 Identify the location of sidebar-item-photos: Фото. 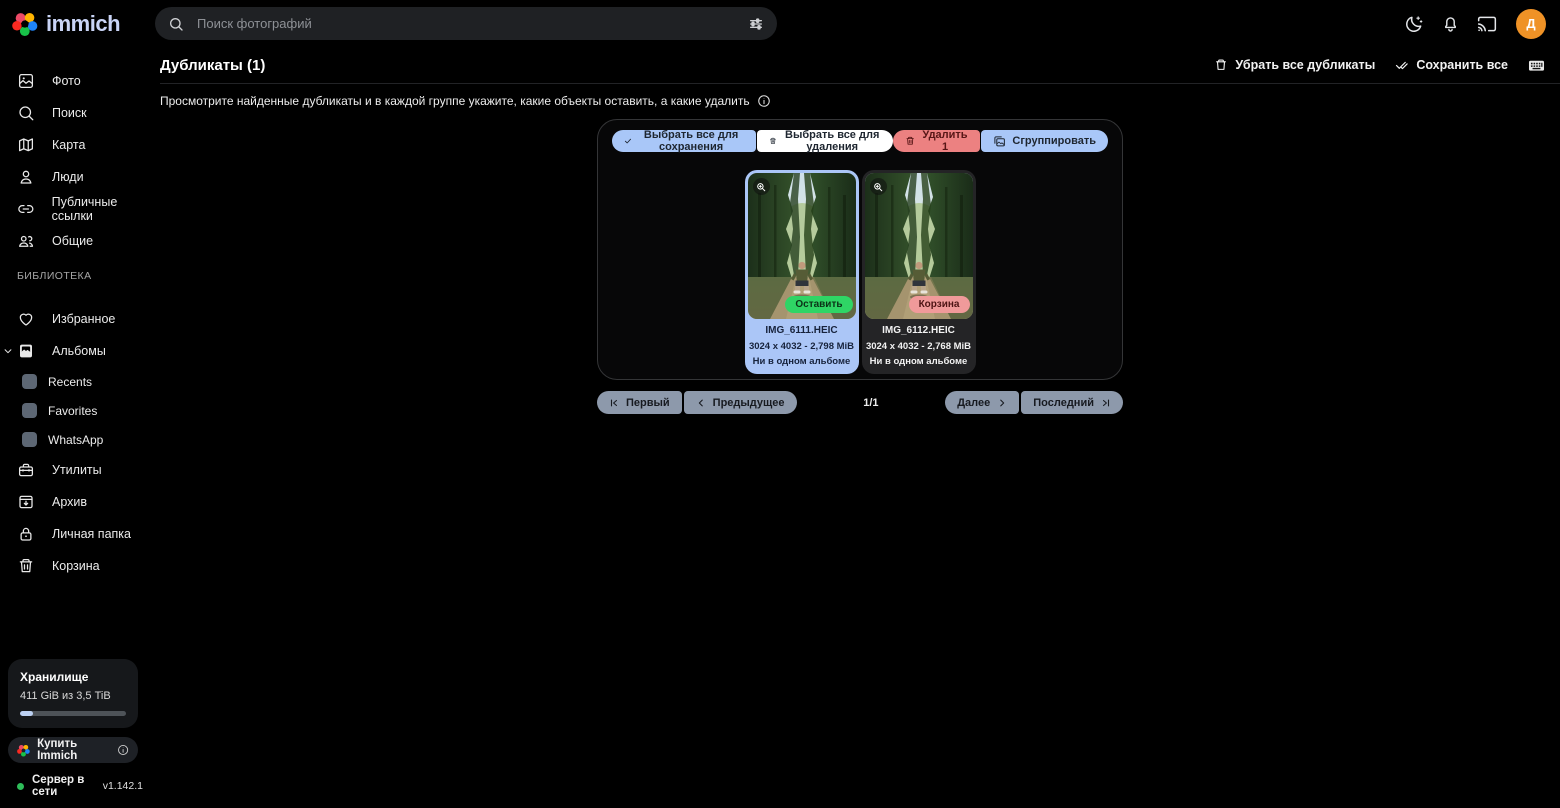
(80, 81).